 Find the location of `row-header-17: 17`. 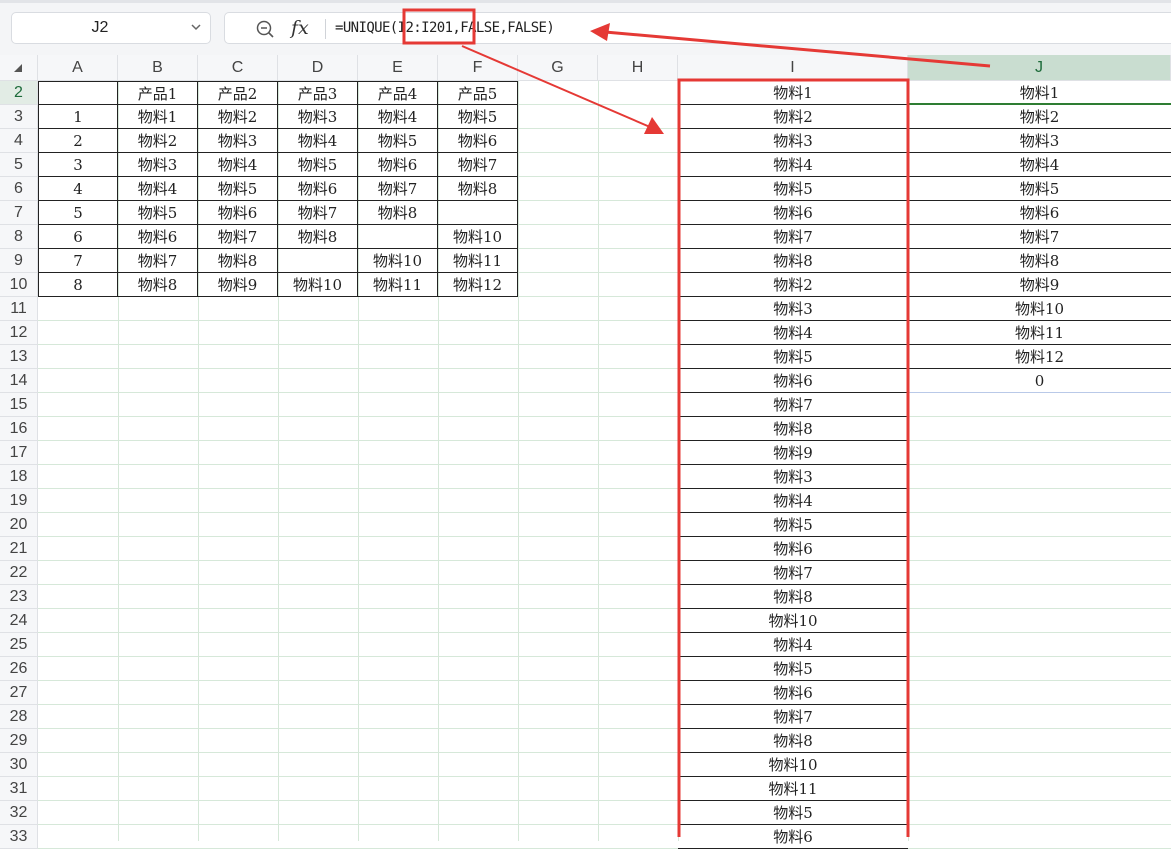

row-header-17: 17 is located at coordinates (19, 453).